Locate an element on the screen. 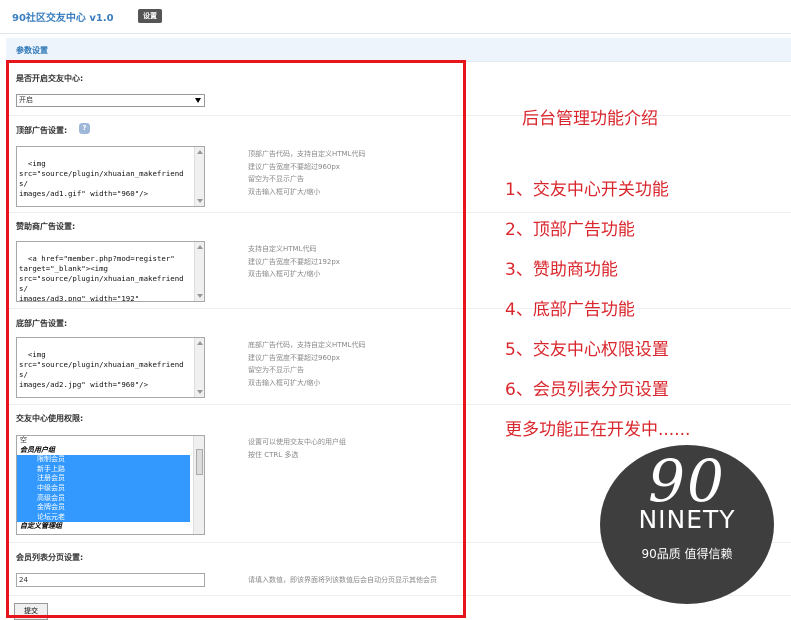 The width and height of the screenshot is (791, 620). listbox-group-header: 会员用户组 is located at coordinates (110, 451).